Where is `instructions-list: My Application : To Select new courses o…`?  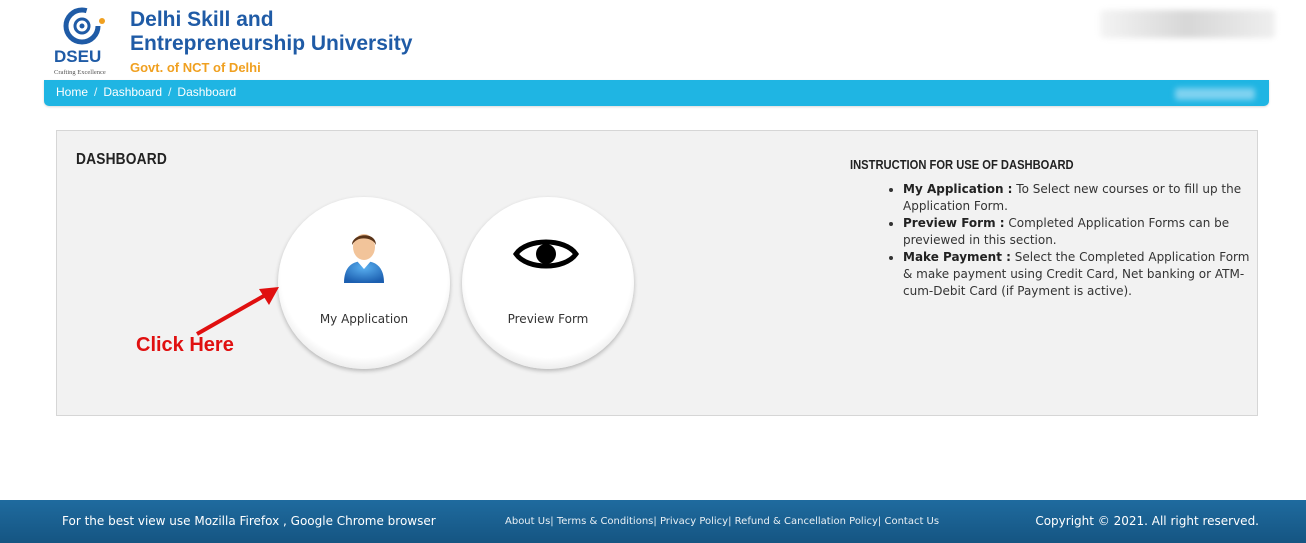 instructions-list: My Application : To Select new courses o… is located at coordinates (1071, 240).